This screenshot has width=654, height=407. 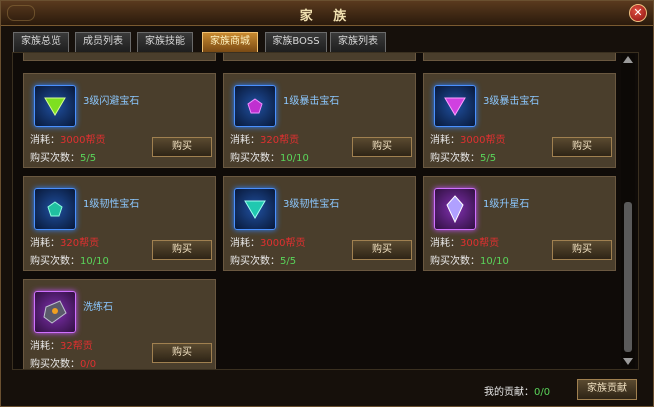 What do you see at coordinates (119, 324) in the screenshot?
I see `shop-item: 洗练石 消耗：32帮贡 购买次数：0/0 购买` at bounding box center [119, 324].